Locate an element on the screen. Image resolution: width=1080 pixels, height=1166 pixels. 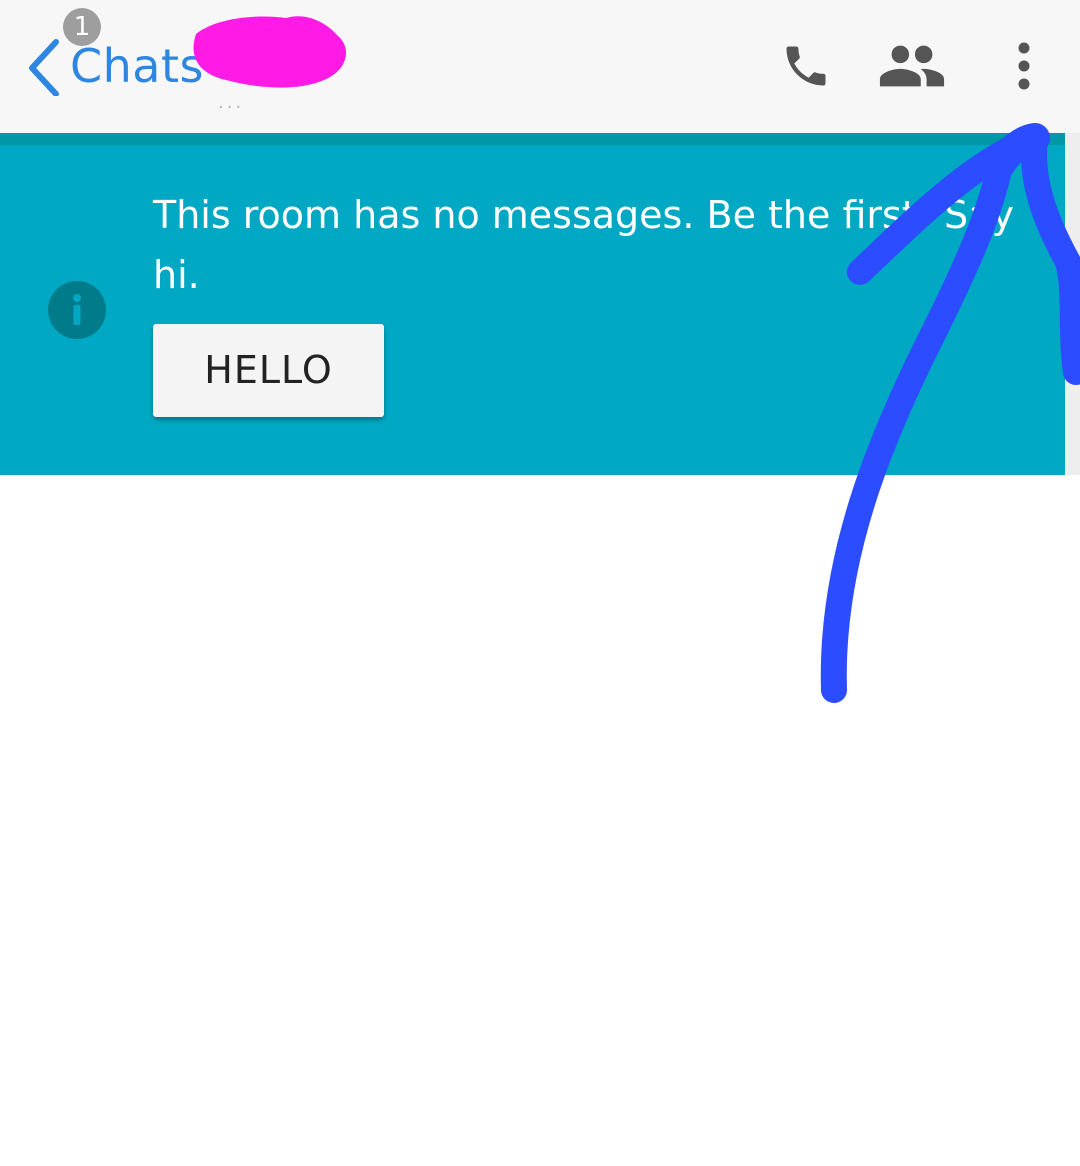
info-icon is located at coordinates (77, 310).